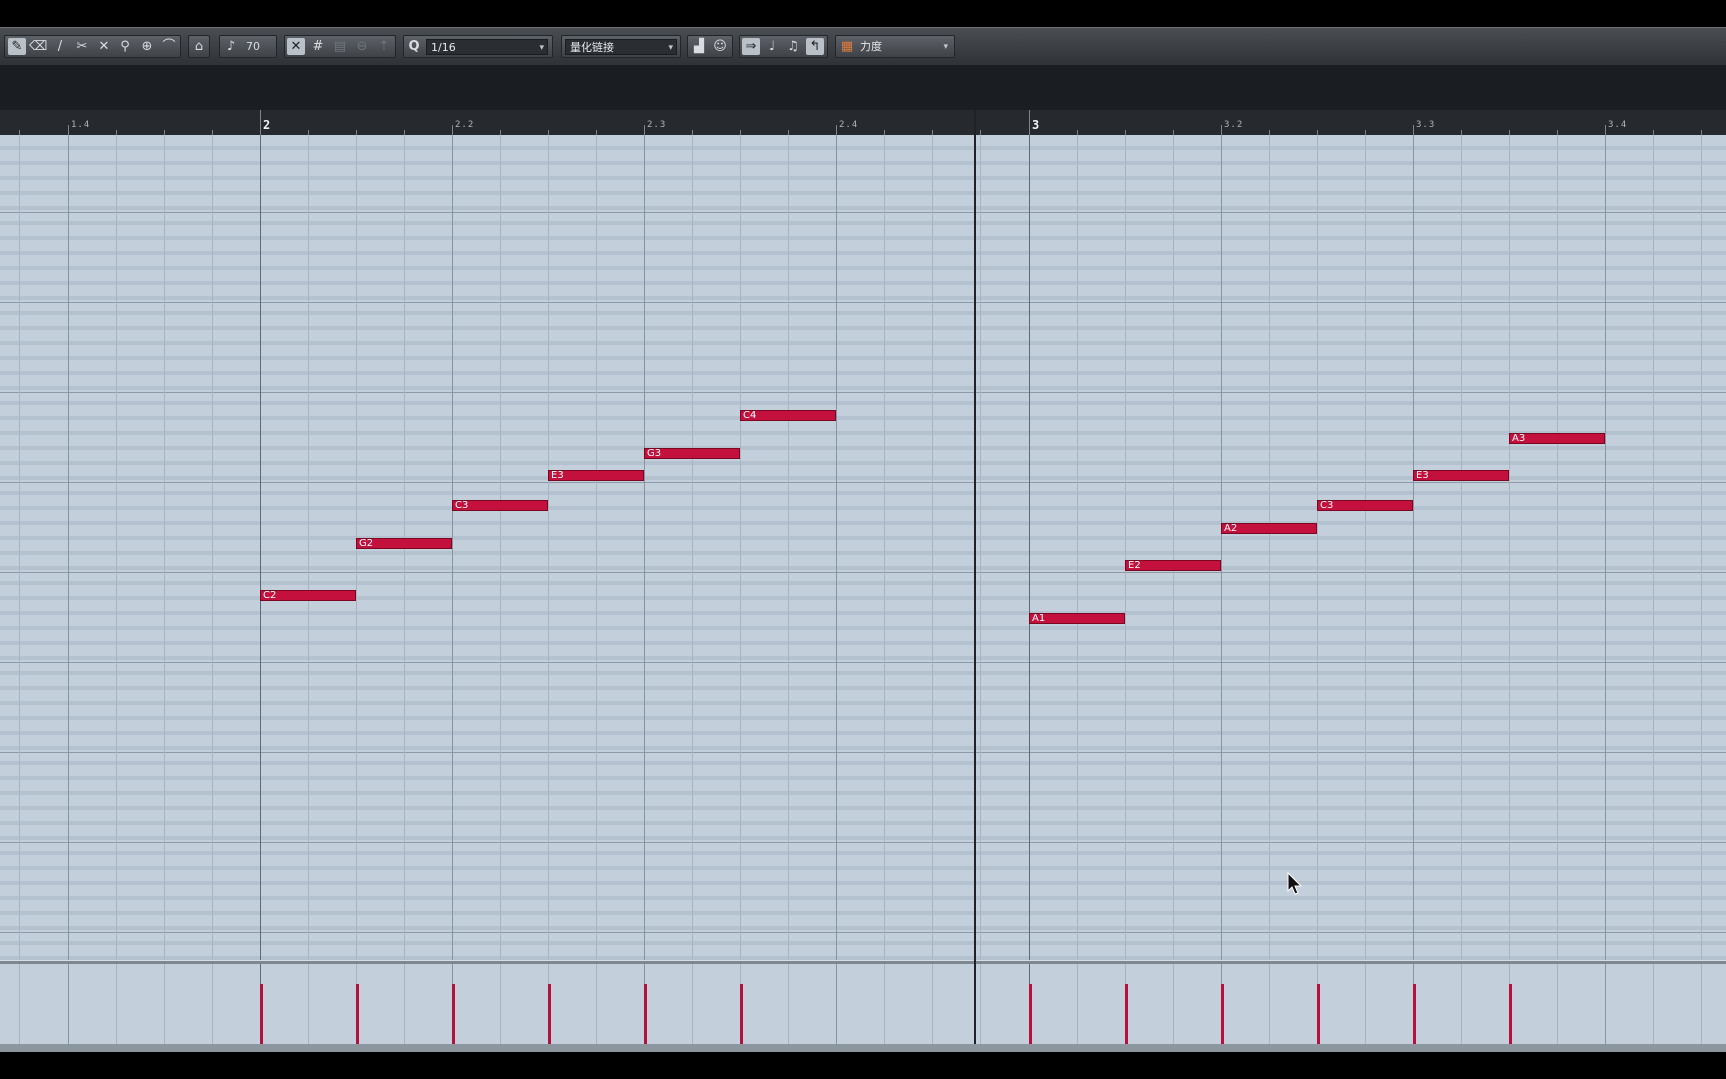 This screenshot has height=1079, width=1726. Describe the element at coordinates (465, 125) in the screenshot. I see `ruler-label: 2.2` at that location.